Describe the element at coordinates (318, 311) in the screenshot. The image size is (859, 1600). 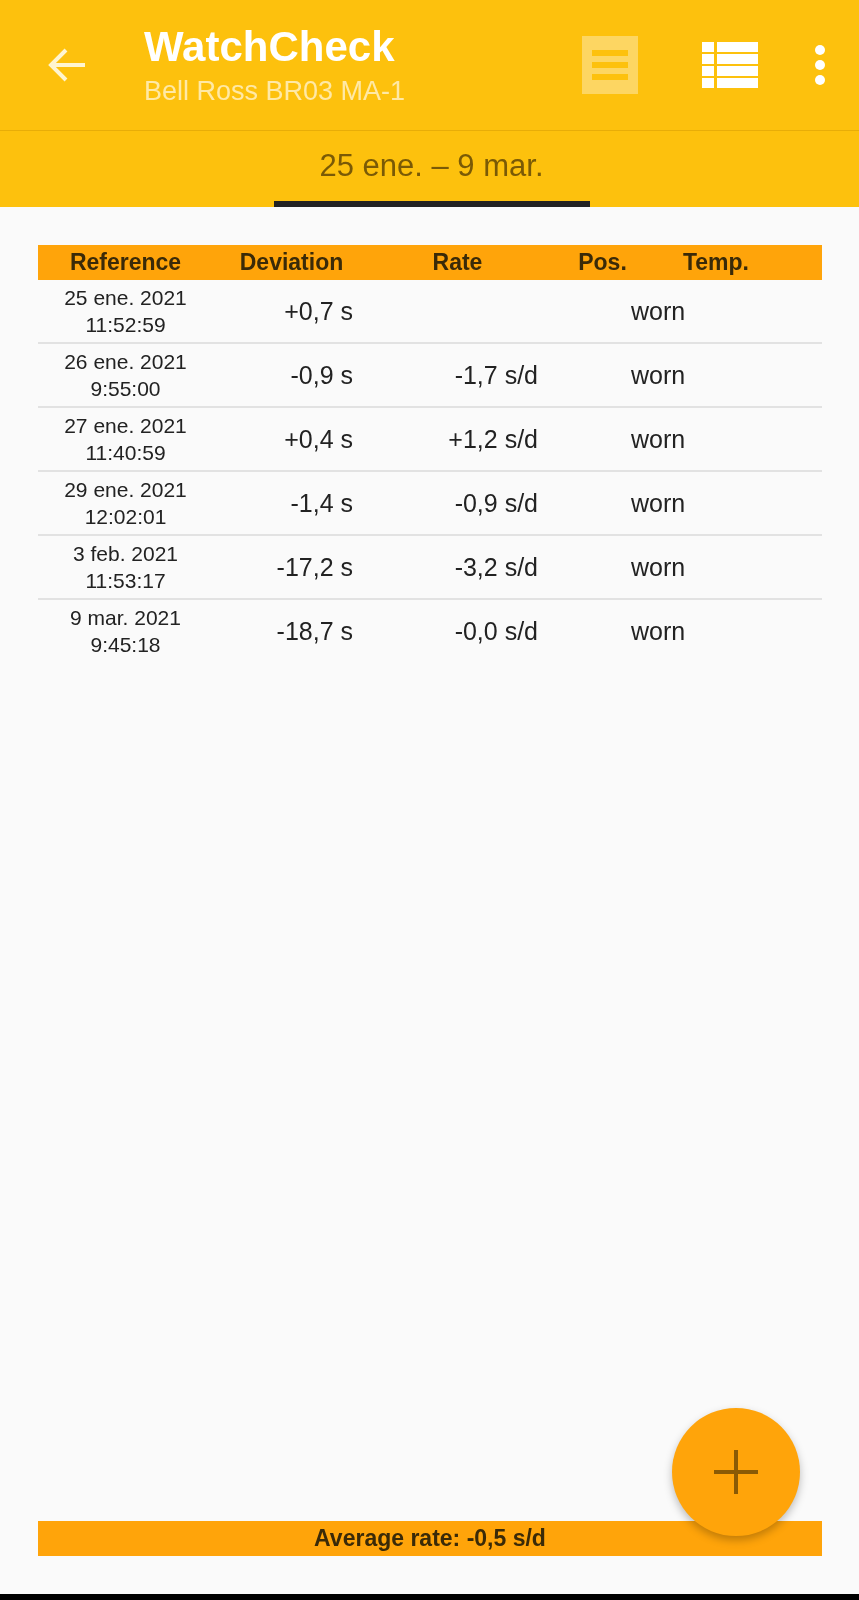
I see `deviation-cell-text: +0,7 s` at that location.